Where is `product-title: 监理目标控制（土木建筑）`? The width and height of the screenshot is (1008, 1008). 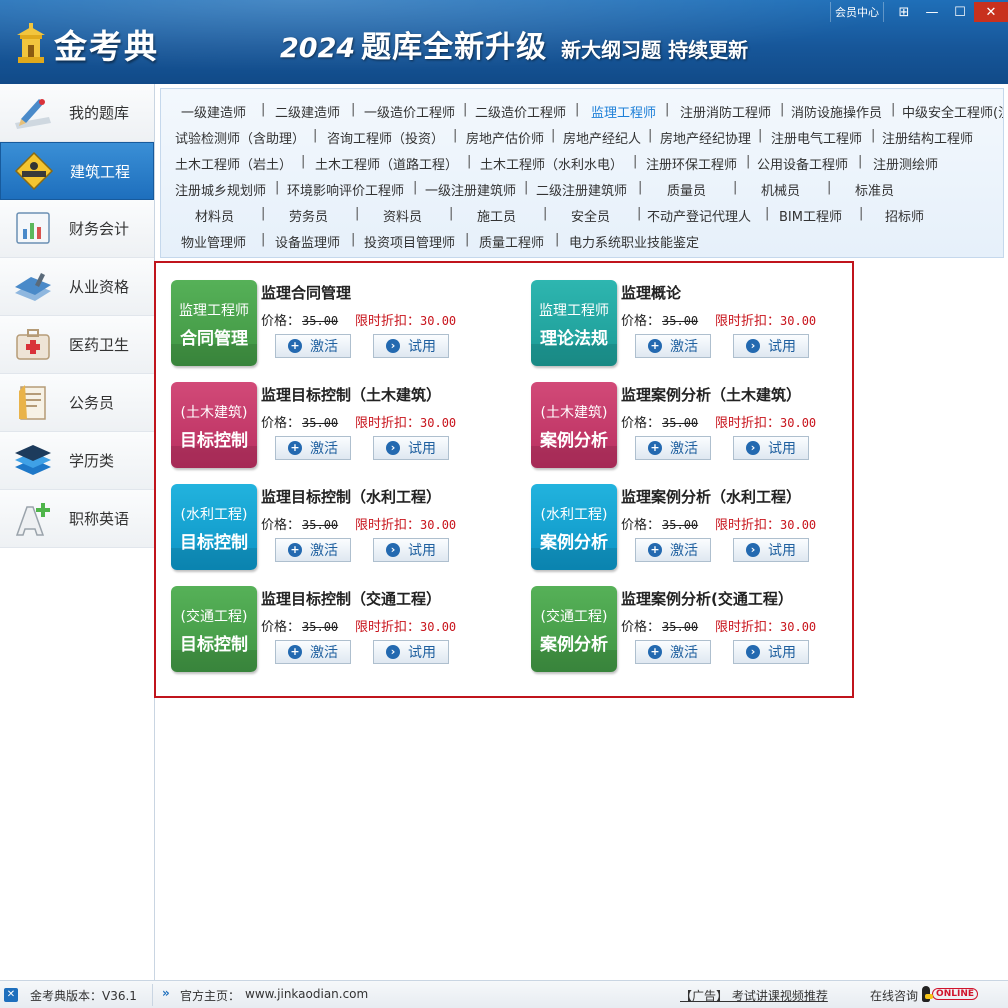 product-title: 监理目标控制（土木建筑） is located at coordinates (351, 395).